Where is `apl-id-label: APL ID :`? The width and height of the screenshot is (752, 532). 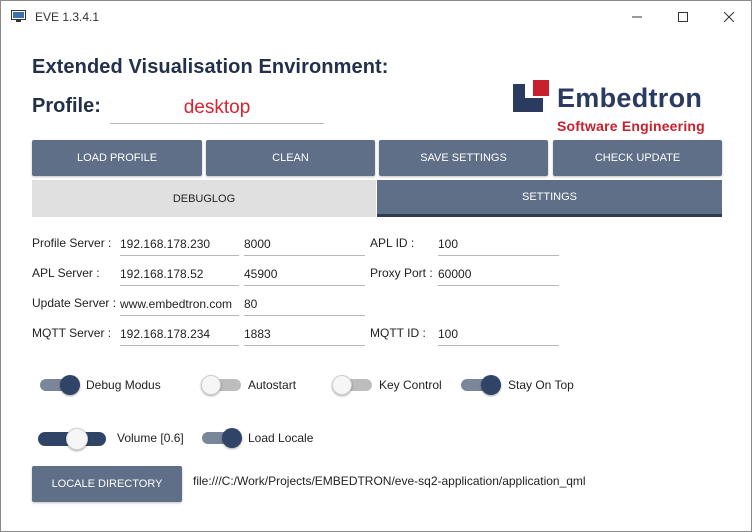 apl-id-label: APL ID : is located at coordinates (392, 243).